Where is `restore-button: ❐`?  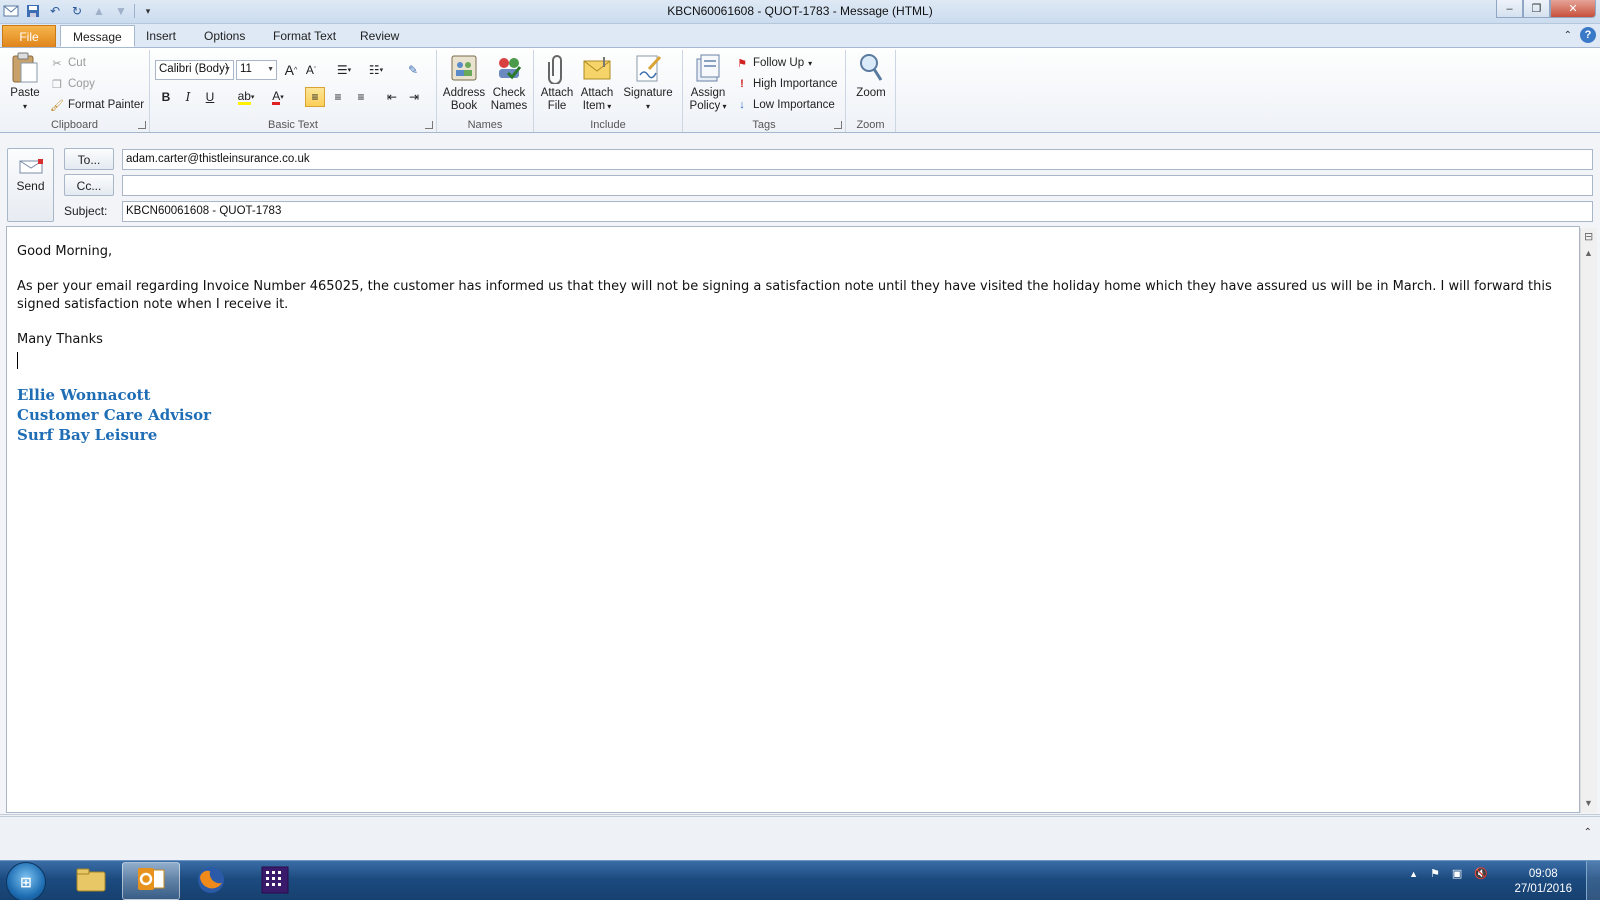 restore-button: ❐ is located at coordinates (1536, 9).